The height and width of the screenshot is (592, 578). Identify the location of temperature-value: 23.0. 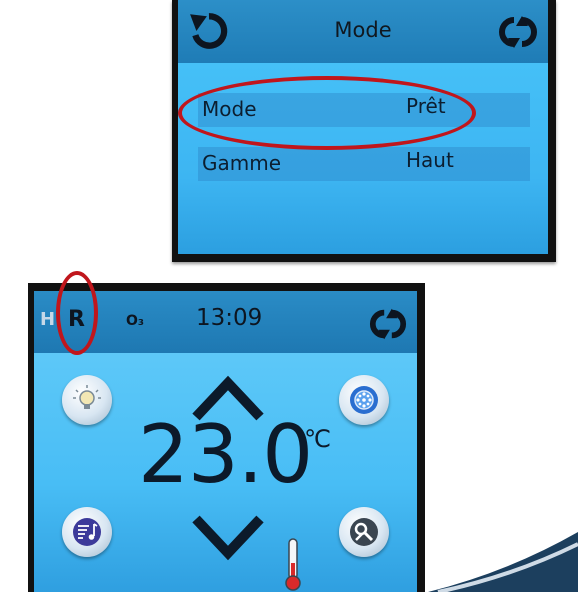
(225, 454).